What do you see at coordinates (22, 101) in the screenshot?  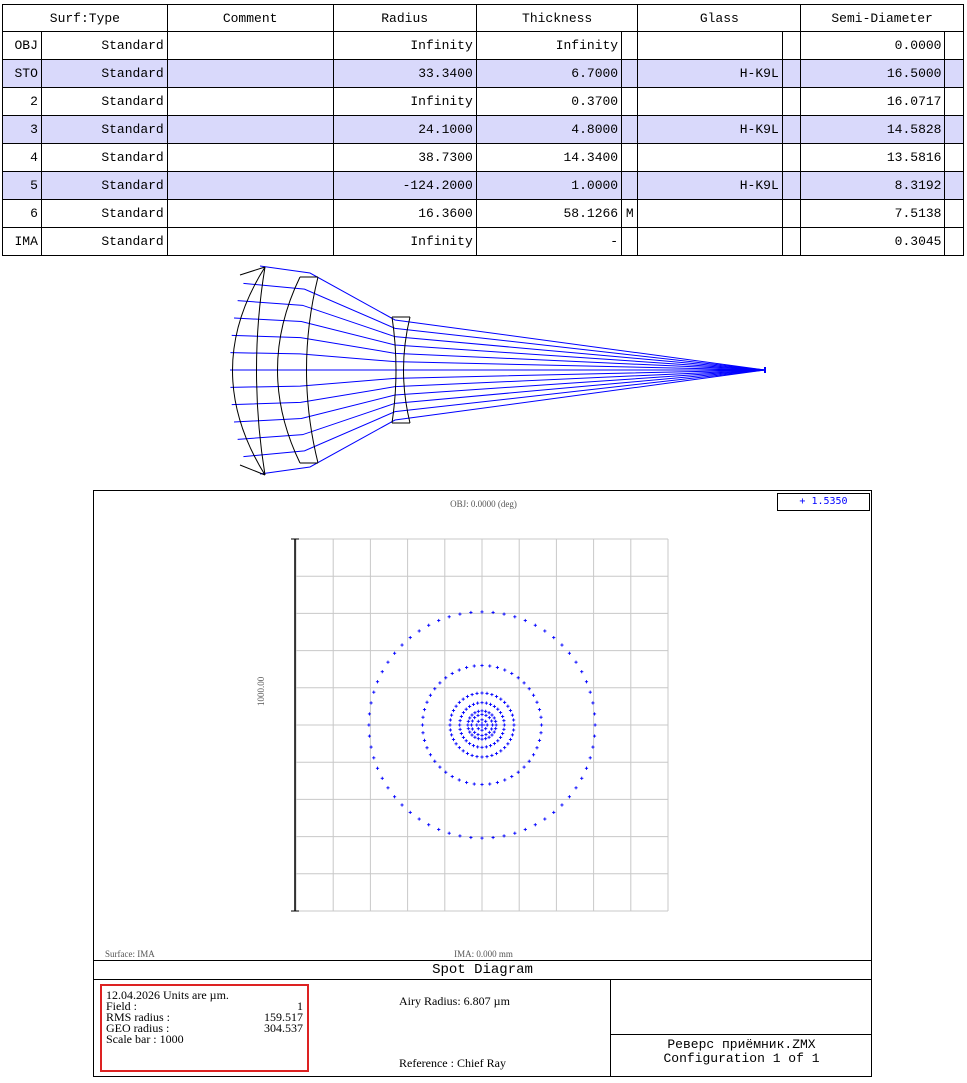 I see `surface-number-cell: 2` at bounding box center [22, 101].